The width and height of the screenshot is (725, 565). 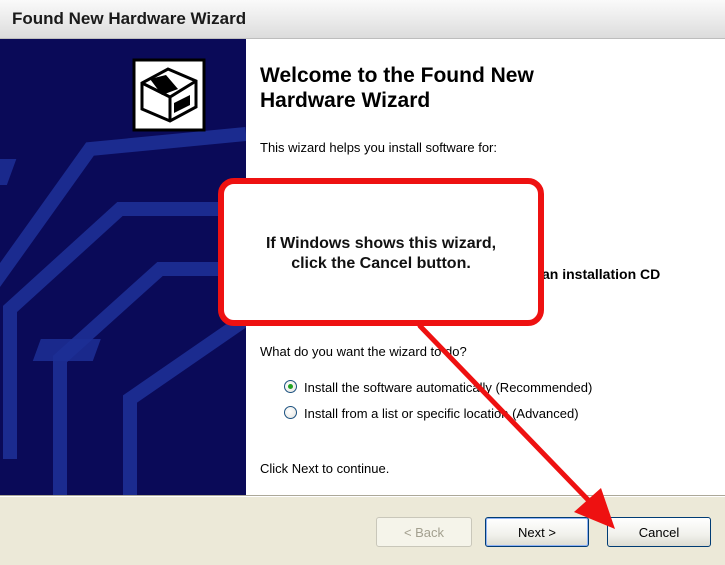 What do you see at coordinates (345, 100) in the screenshot?
I see `heading-line-2: Hardware Wizard` at bounding box center [345, 100].